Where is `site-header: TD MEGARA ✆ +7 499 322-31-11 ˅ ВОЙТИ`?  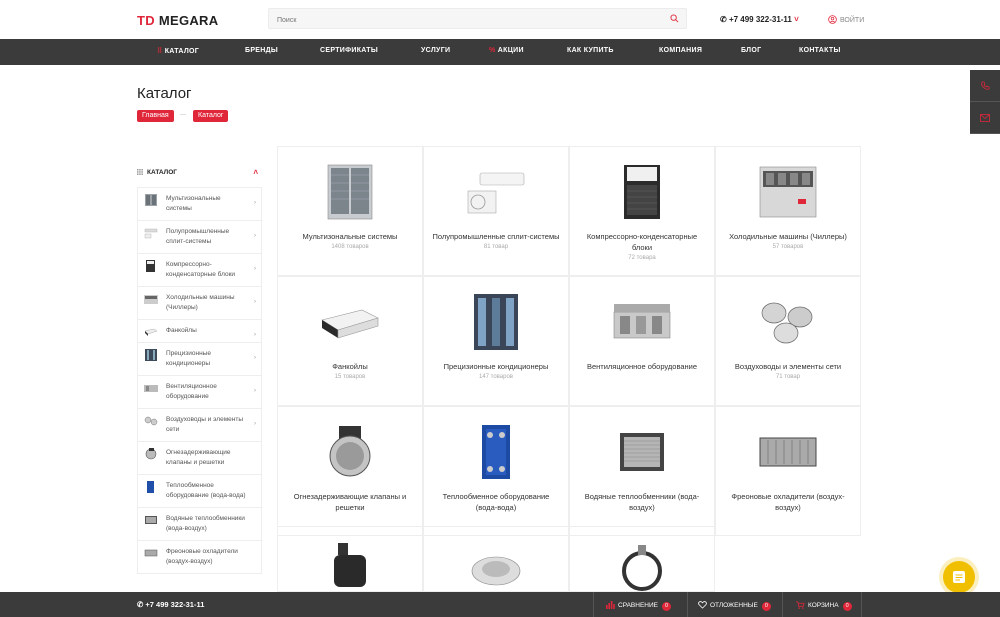
site-header: TD MEGARA ✆ +7 499 322-31-11 ˅ ВОЙТИ is located at coordinates (500, 19).